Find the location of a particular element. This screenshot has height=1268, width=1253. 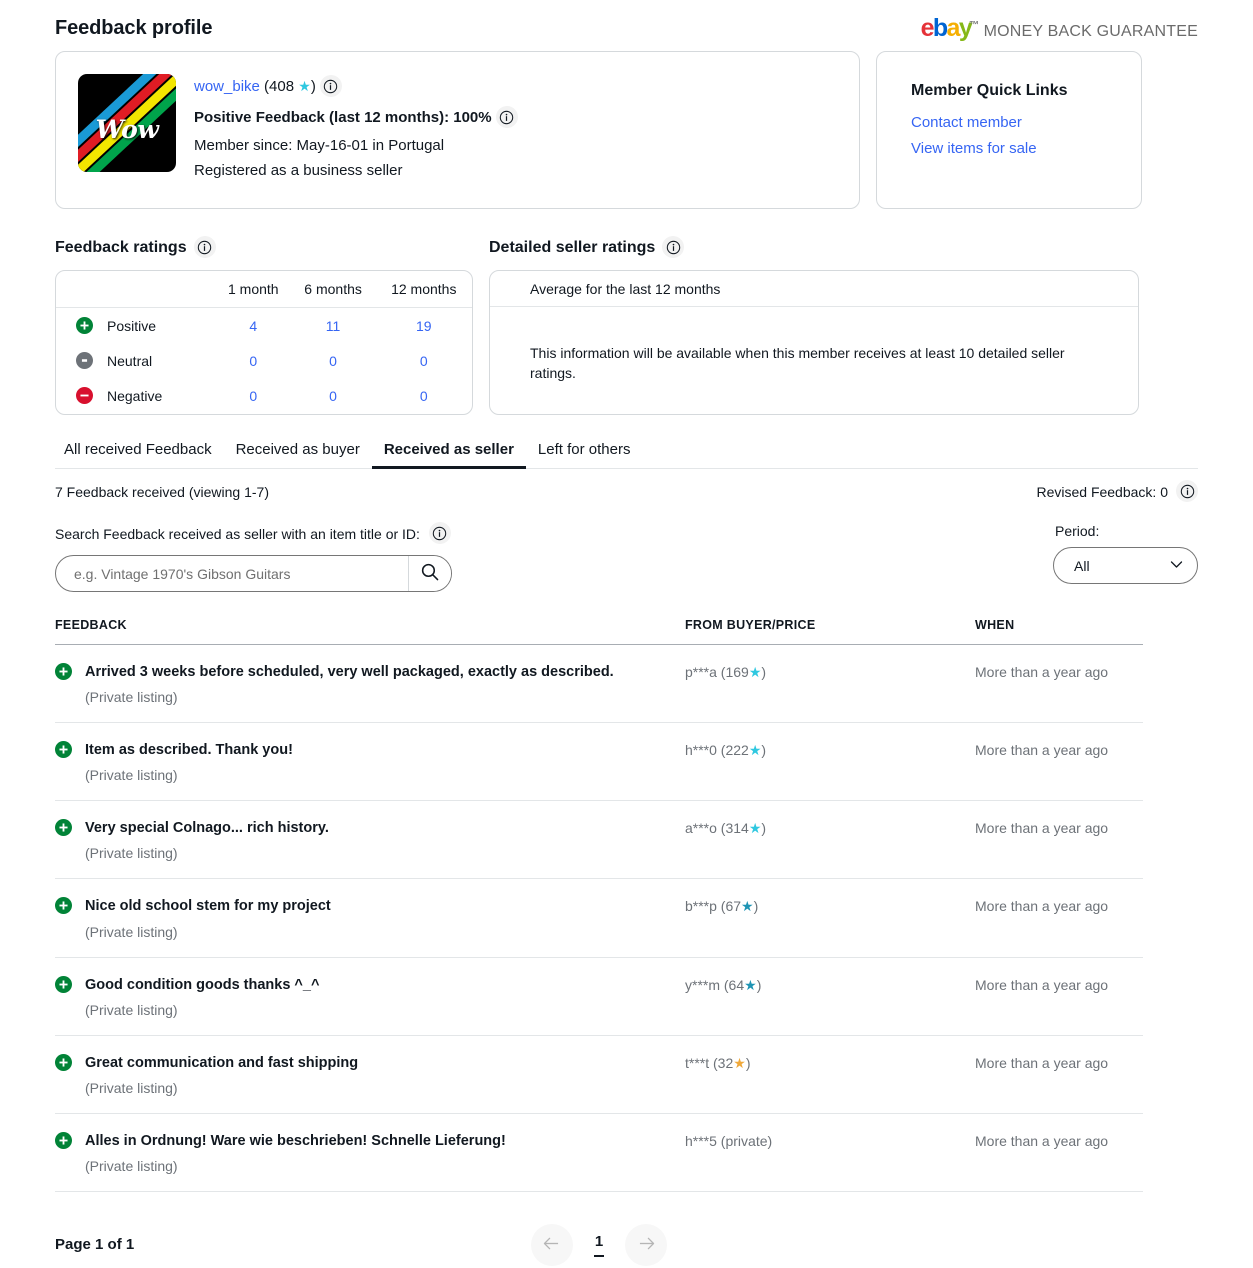

negative-12months-count: 0 is located at coordinates (424, 396).